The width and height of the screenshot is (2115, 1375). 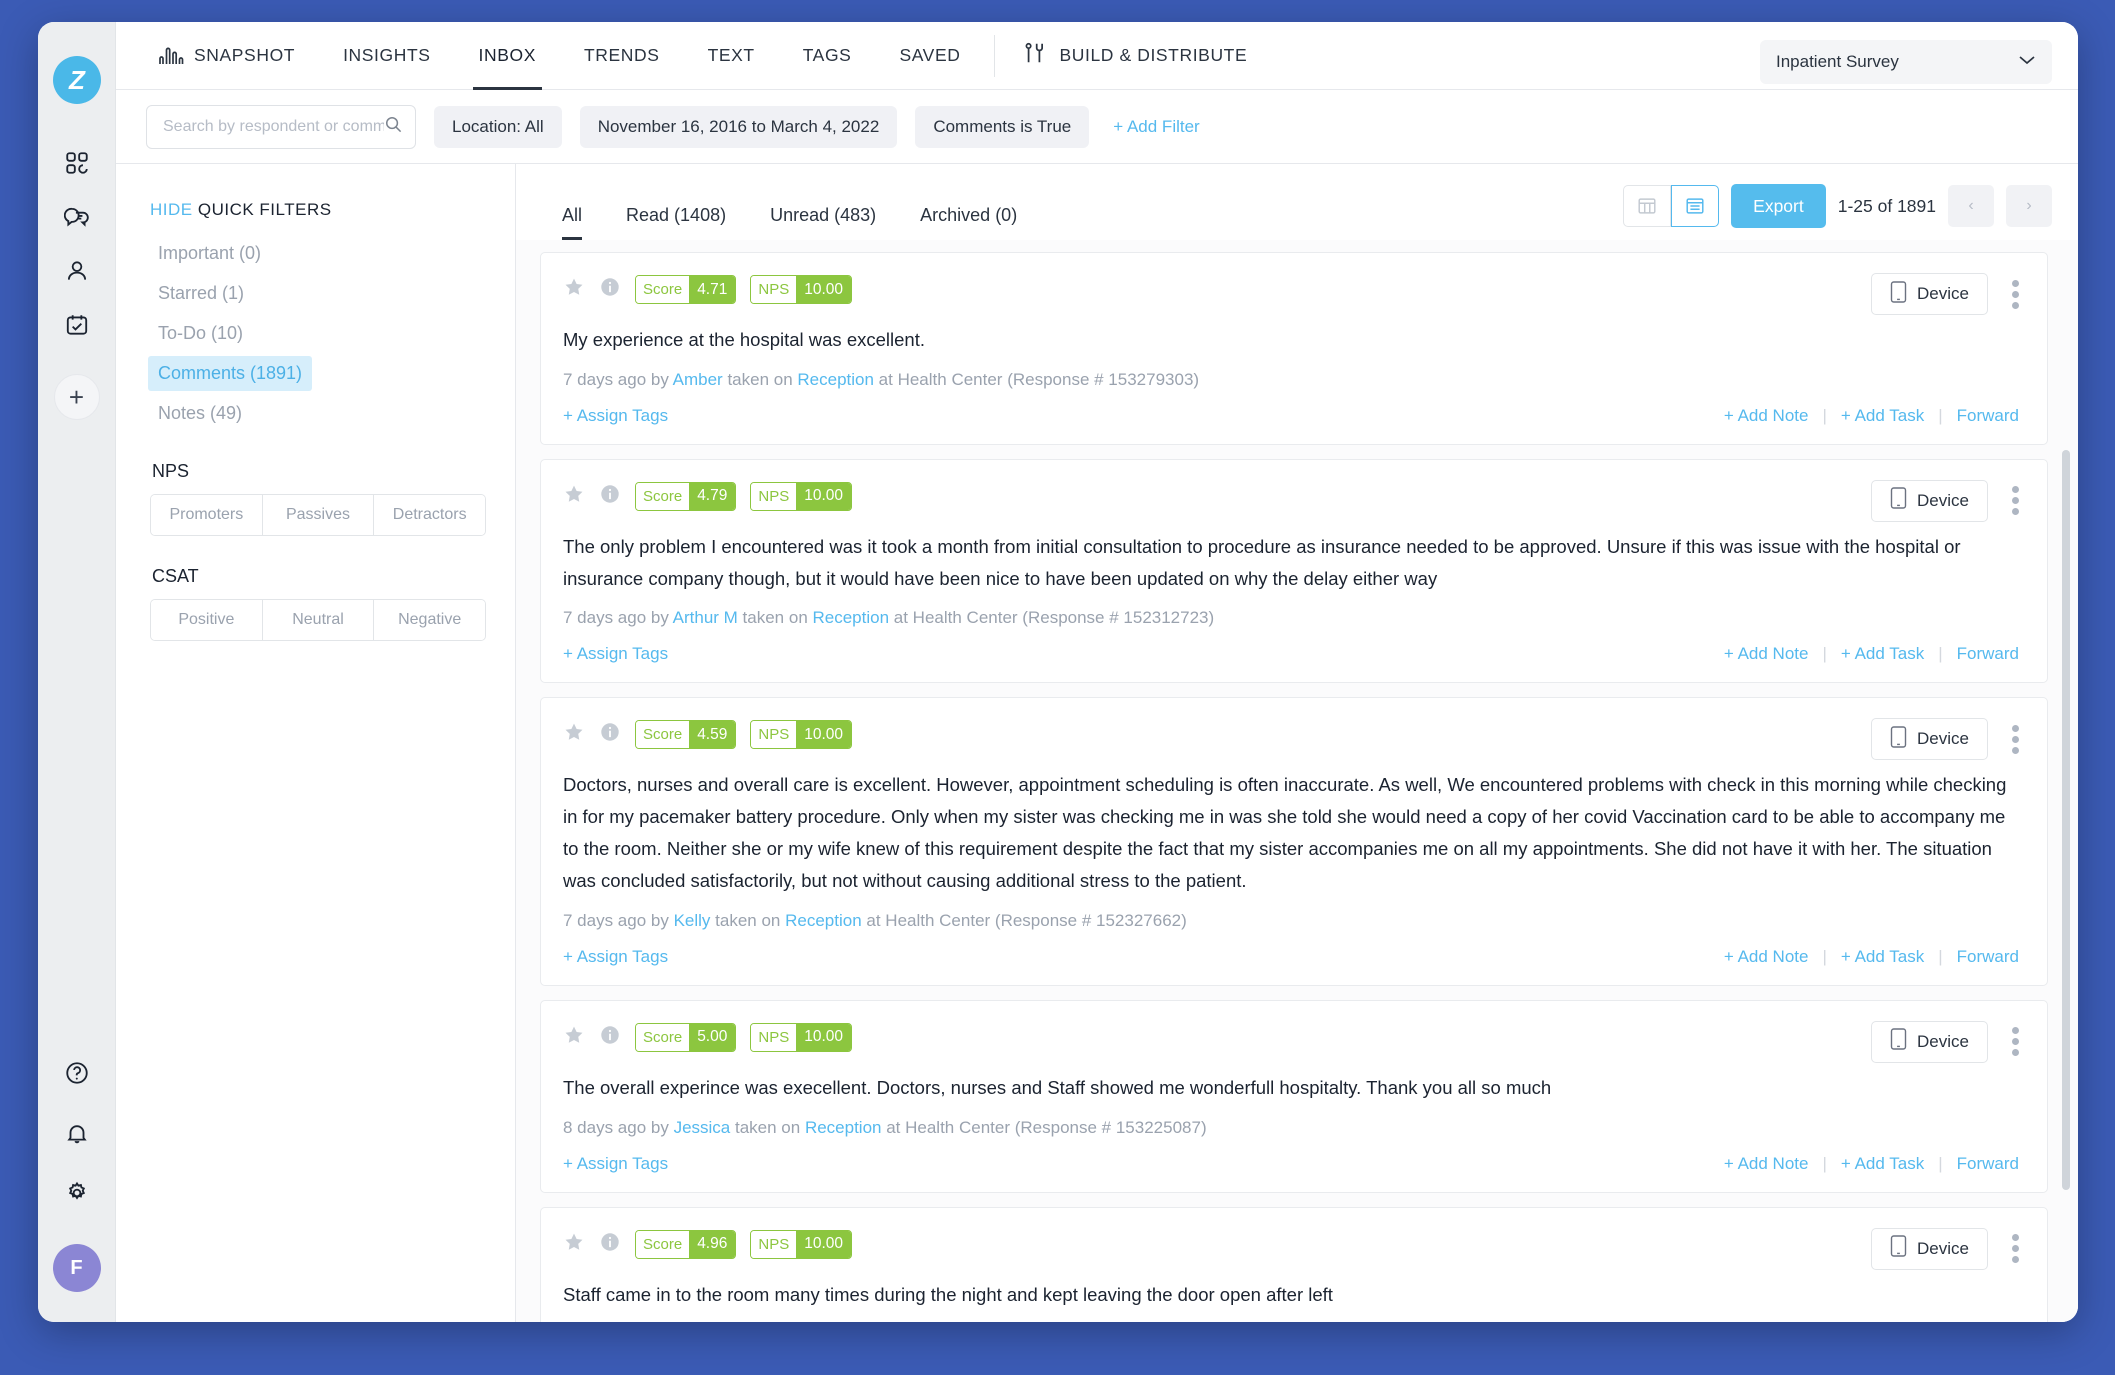 What do you see at coordinates (77, 271) in the screenshot?
I see `contacts-icon` at bounding box center [77, 271].